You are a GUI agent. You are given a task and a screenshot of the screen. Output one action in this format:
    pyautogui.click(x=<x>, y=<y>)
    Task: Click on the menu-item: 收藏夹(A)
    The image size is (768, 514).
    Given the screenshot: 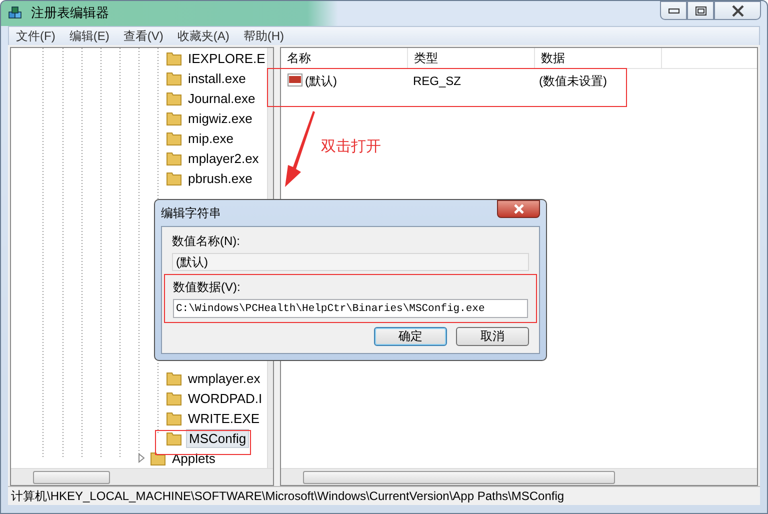 What is the action you would take?
    pyautogui.click(x=203, y=36)
    